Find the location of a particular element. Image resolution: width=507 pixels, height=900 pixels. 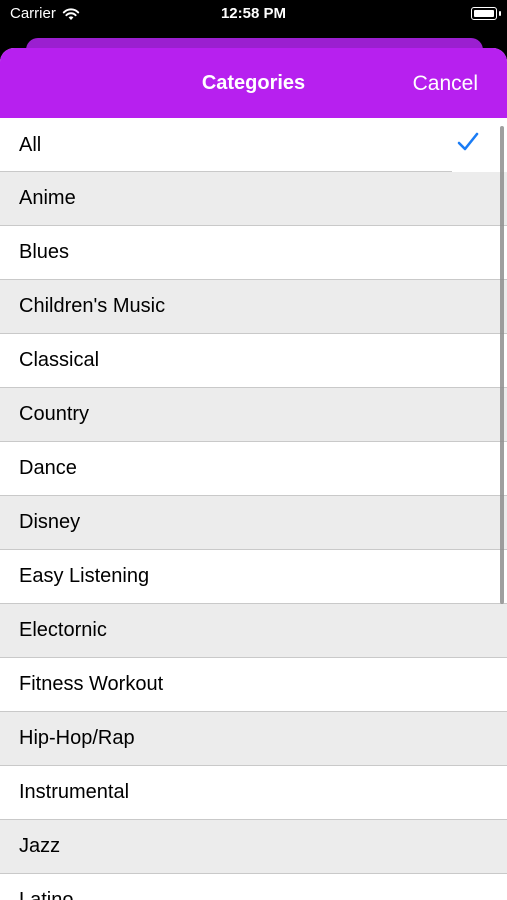

list-item-label: Dance is located at coordinates (48, 468).